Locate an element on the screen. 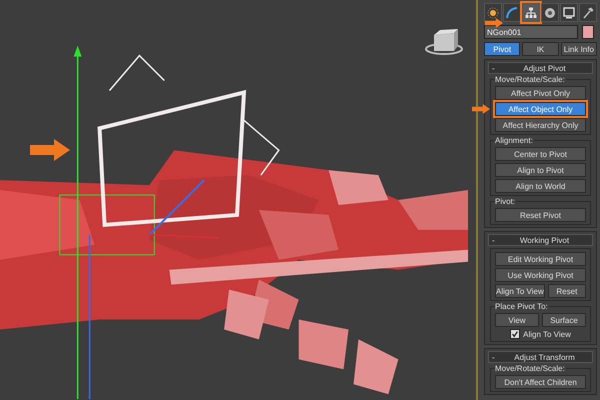 Image resolution: width=600 pixels, height=400 pixels. rollout-header: - Adjust Pivot is located at coordinates (540, 68).